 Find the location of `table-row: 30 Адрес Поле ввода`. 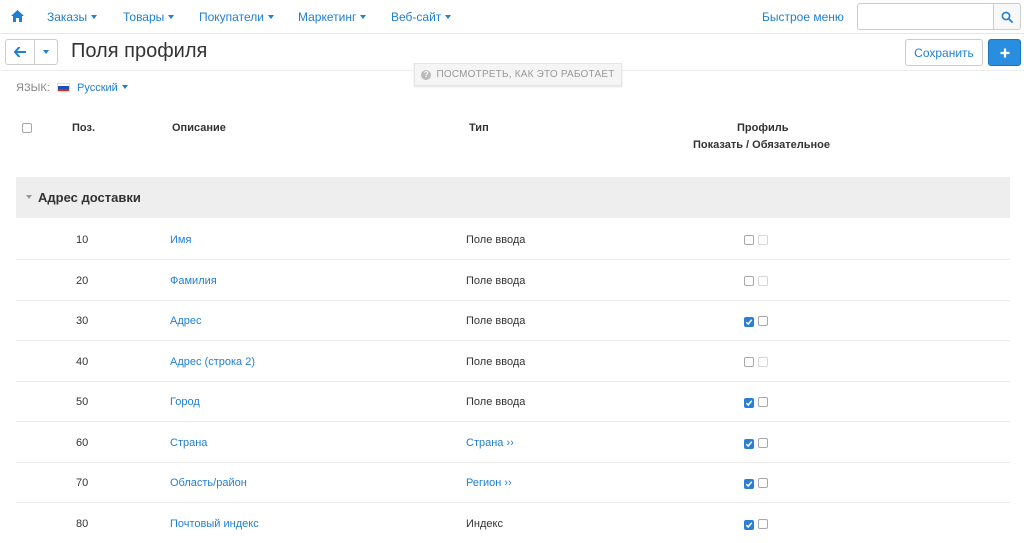

table-row: 30 Адрес Поле ввода is located at coordinates (513, 320).